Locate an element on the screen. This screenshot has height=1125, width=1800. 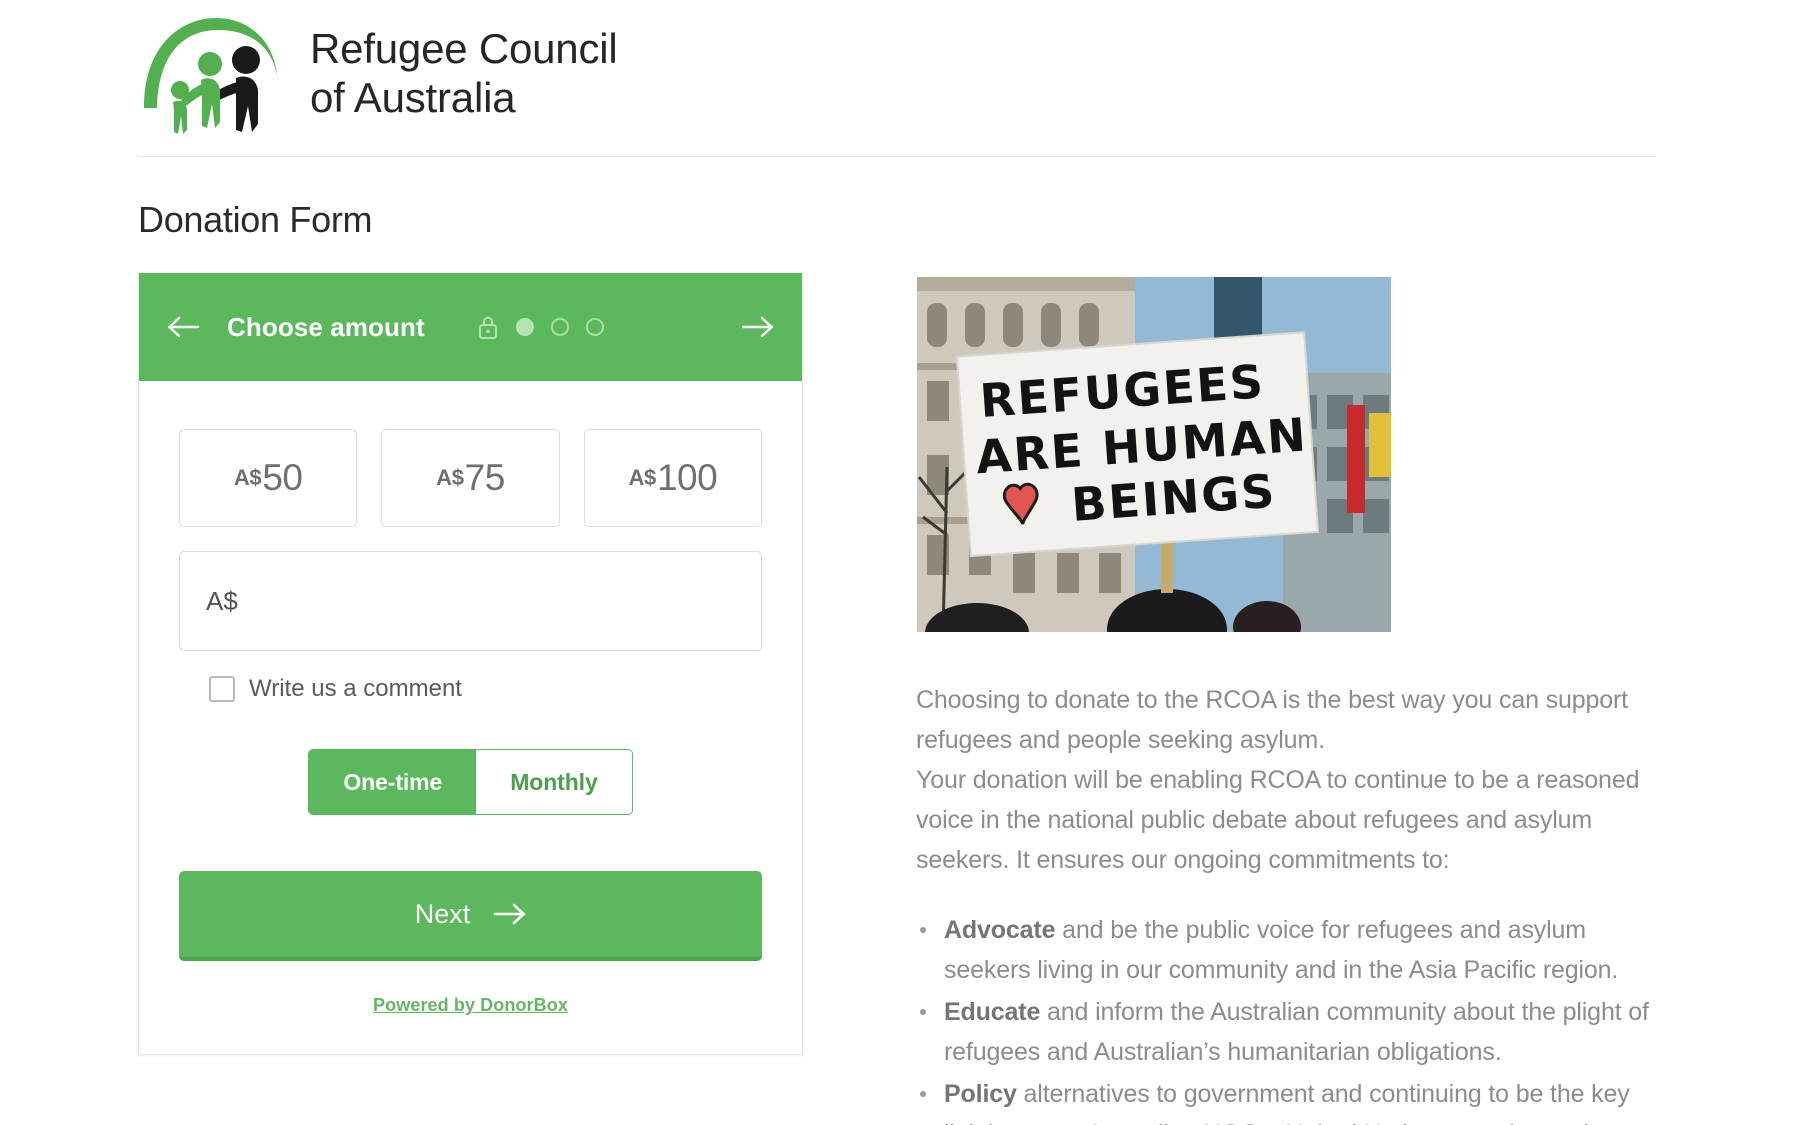
step-title: Choose amount is located at coordinates (326, 326).